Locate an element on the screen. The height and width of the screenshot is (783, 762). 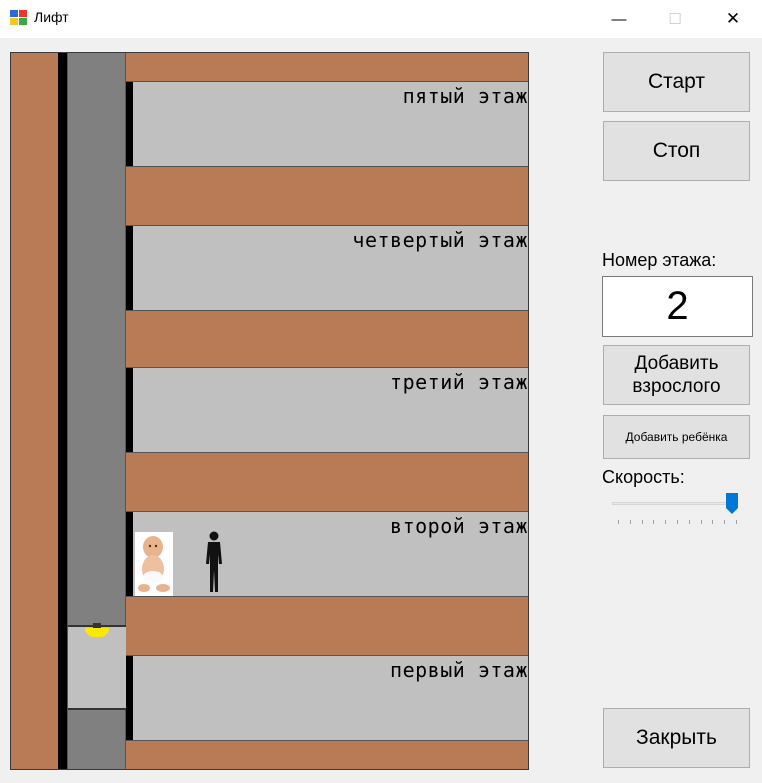
maximize-button: ☐ is located at coordinates (675, 19).